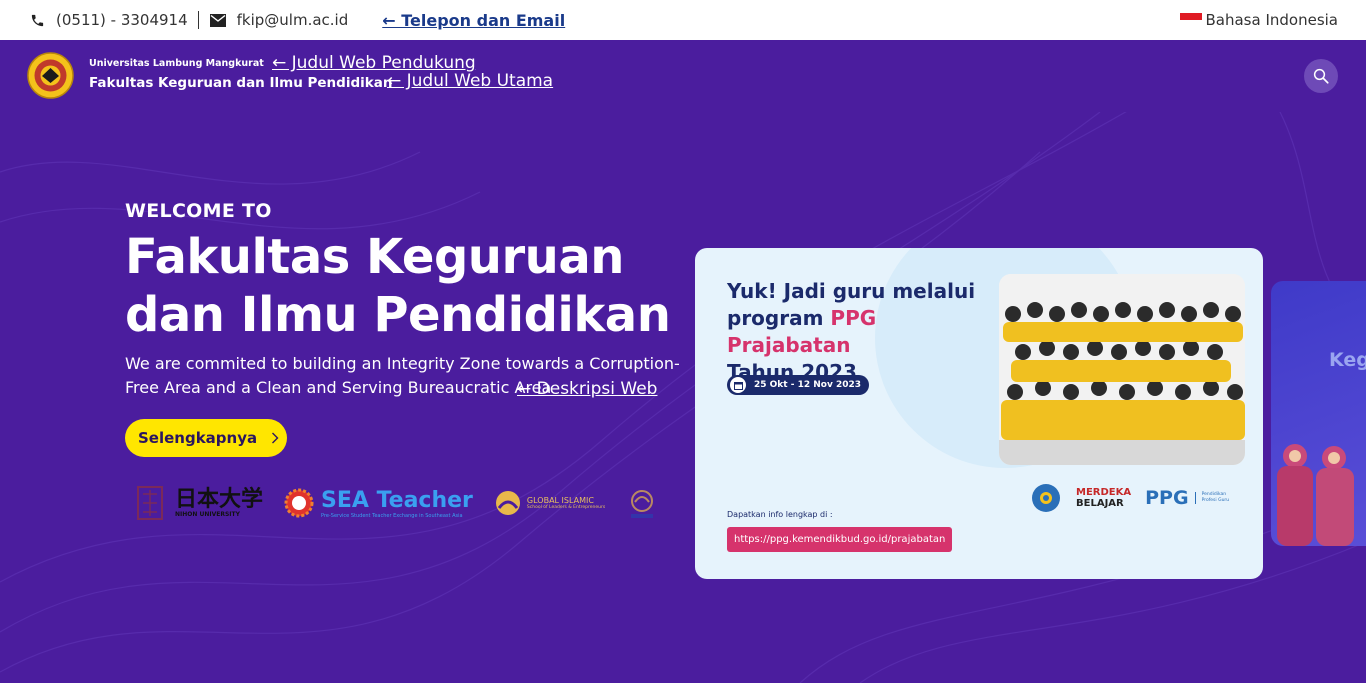 The width and height of the screenshot is (1366, 683). I want to click on calendar-icon, so click(738, 385).